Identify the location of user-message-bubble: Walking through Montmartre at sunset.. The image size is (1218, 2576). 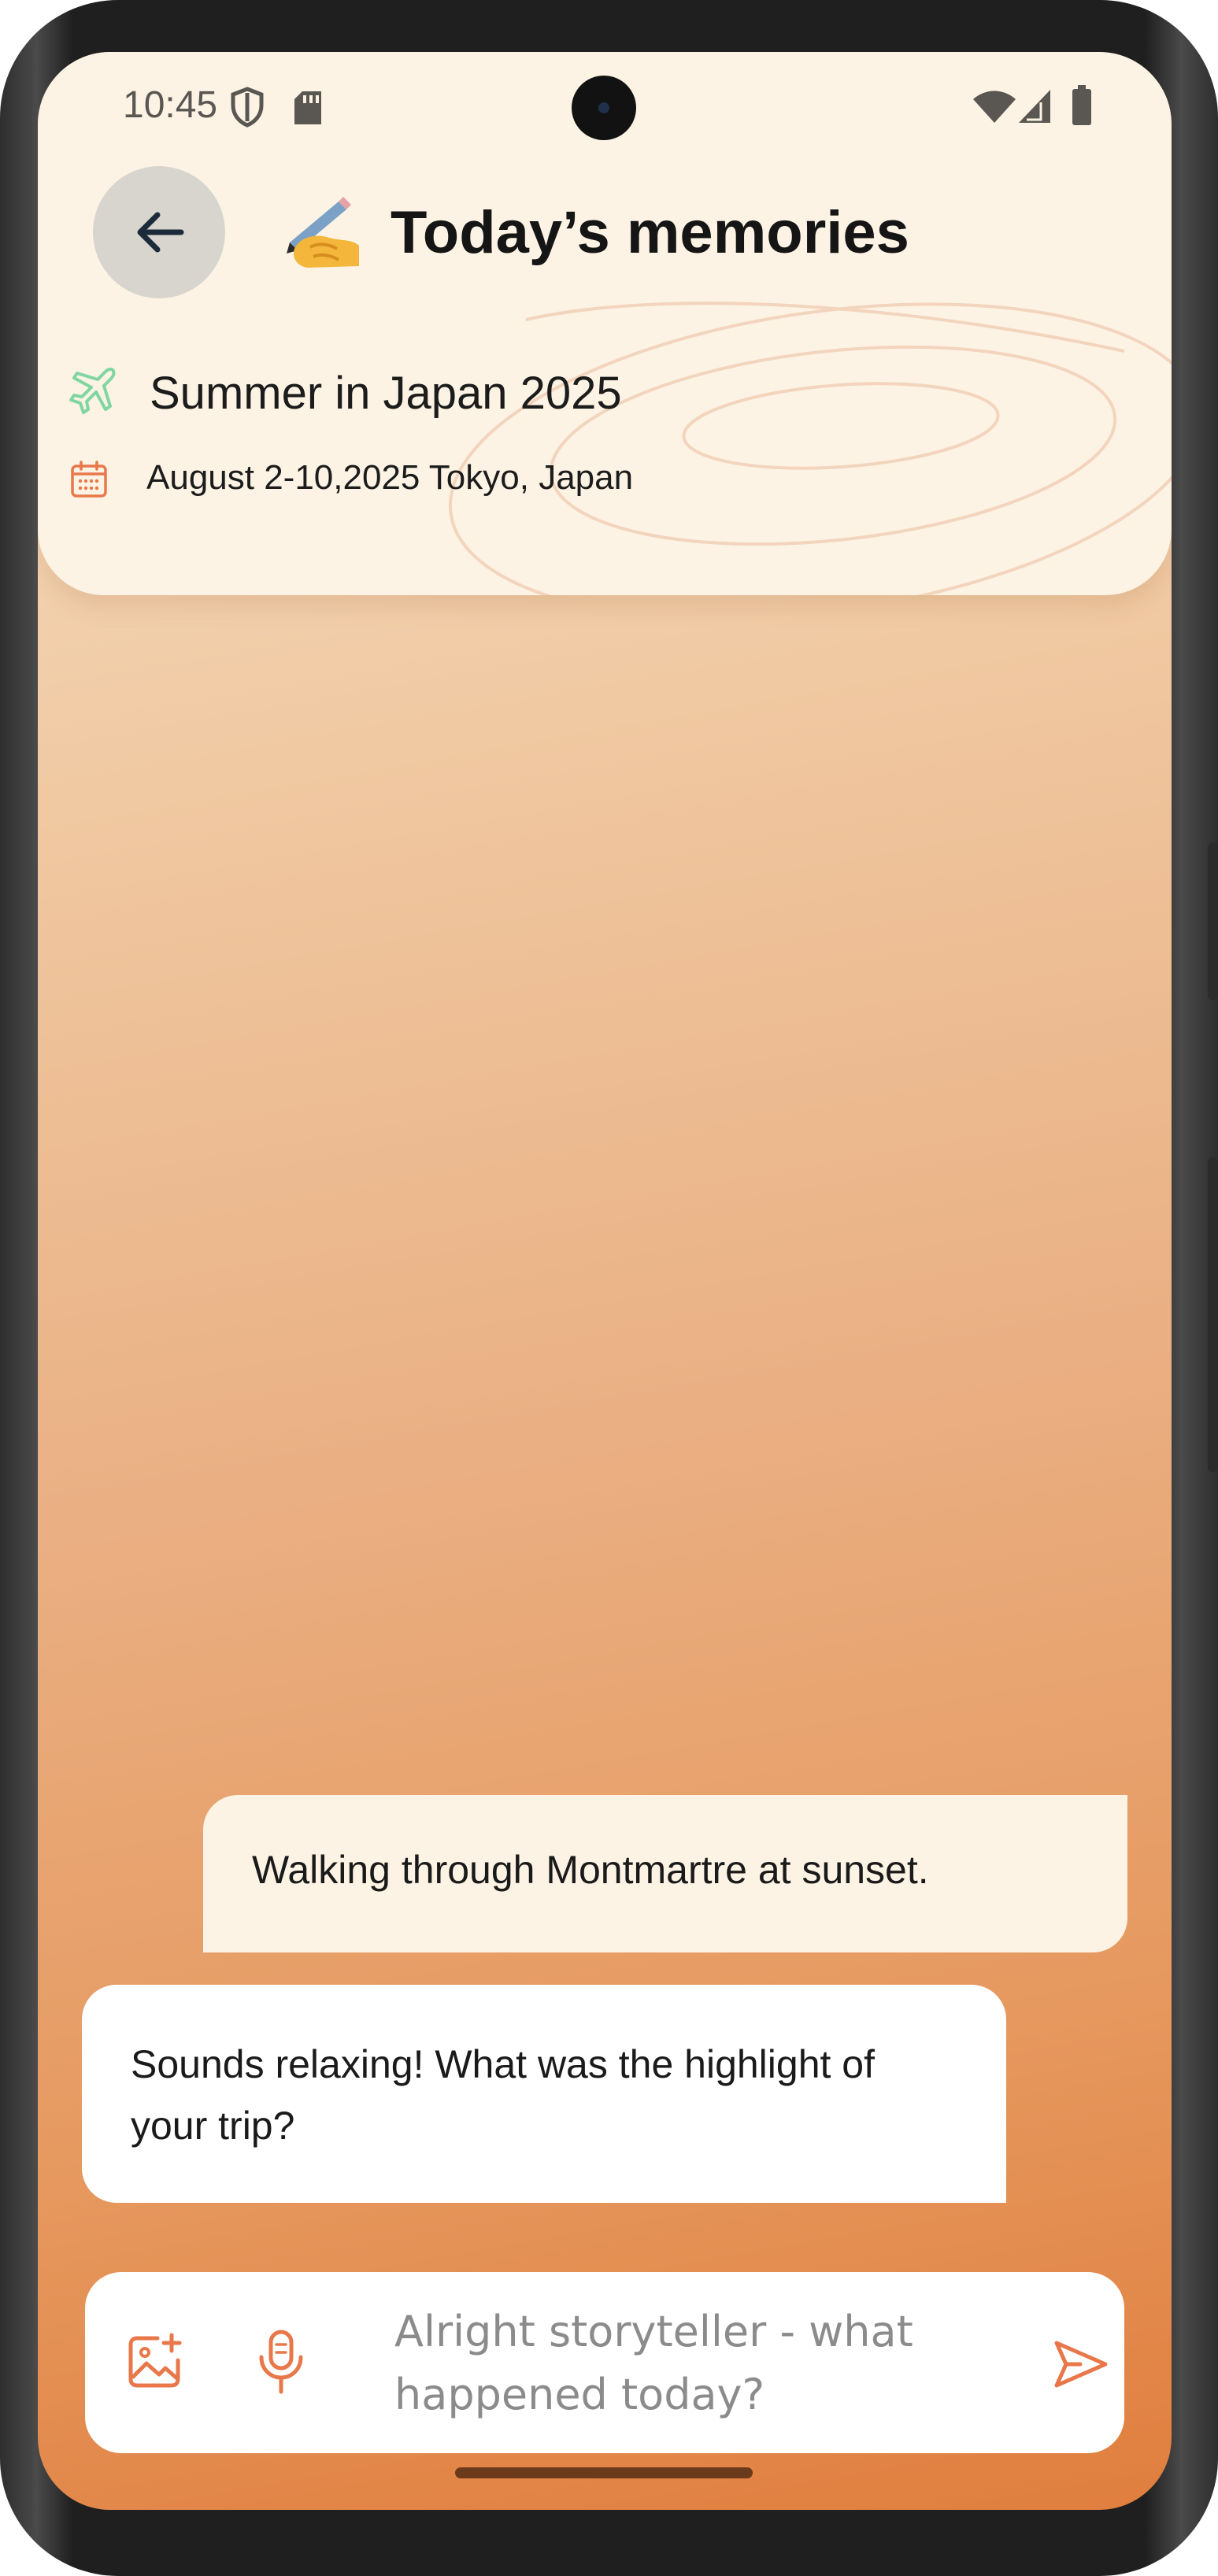
(665, 1873).